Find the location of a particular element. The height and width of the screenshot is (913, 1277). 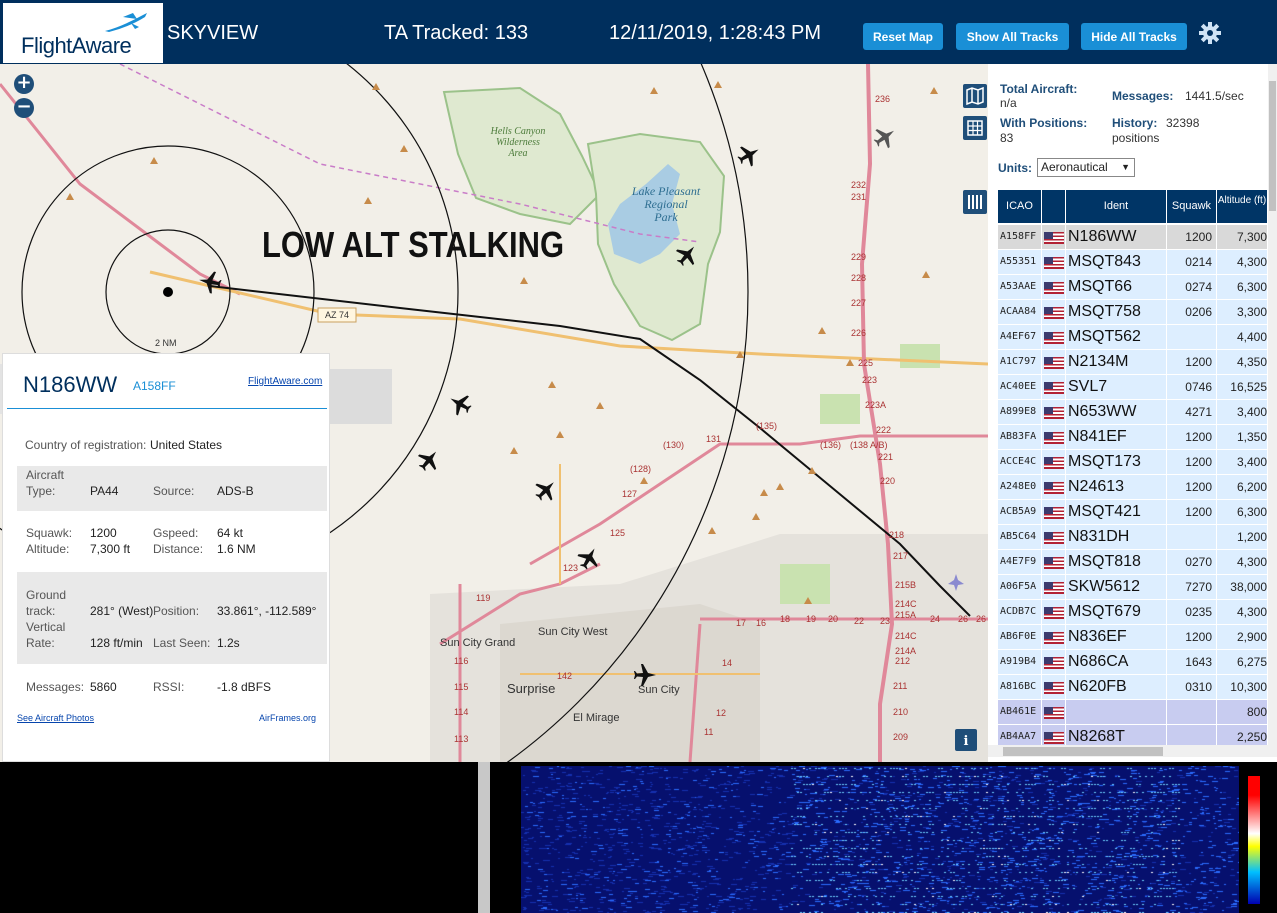

road-label-128: (128) is located at coordinates (640, 469).